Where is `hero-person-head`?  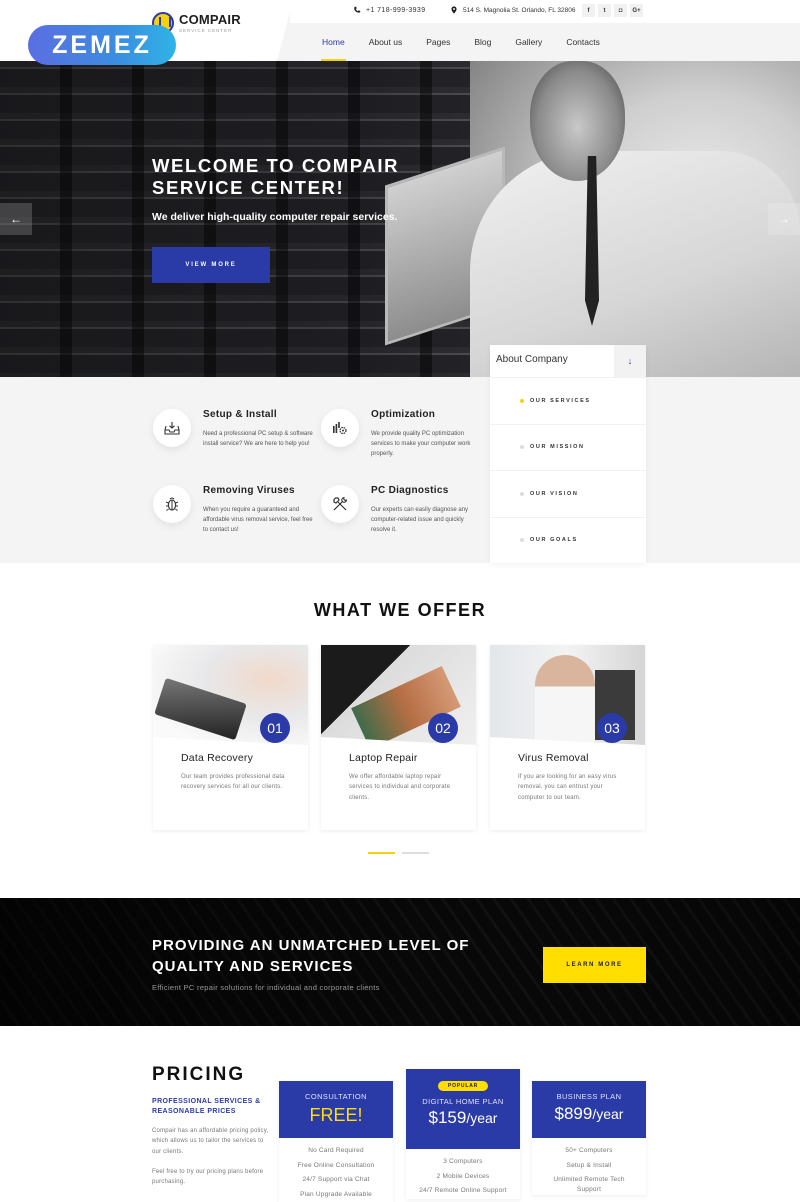
hero-person-head is located at coordinates (577, 121).